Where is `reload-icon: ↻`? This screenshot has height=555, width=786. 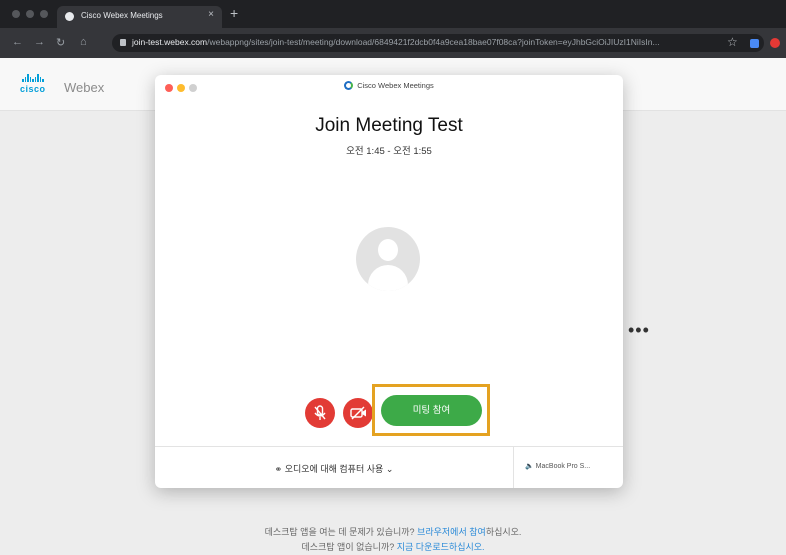 reload-icon: ↻ is located at coordinates (60, 42).